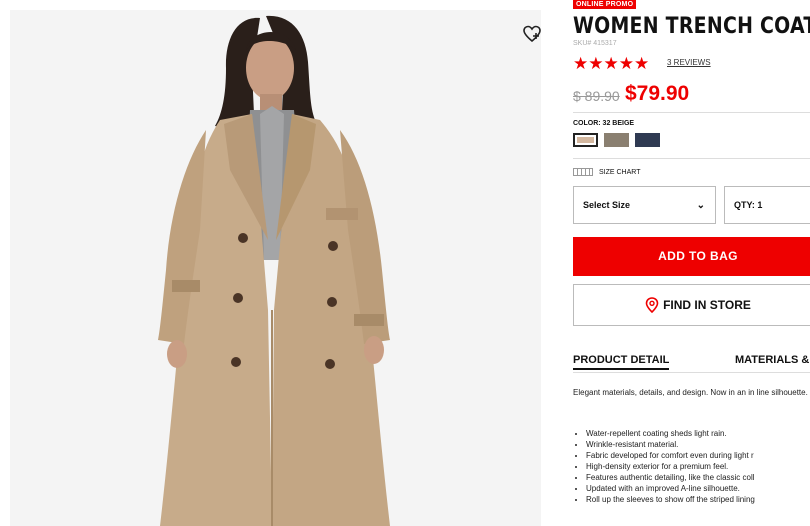 This screenshot has height=526, width=810. I want to click on size-chart-label: SIZE CHART, so click(620, 172).